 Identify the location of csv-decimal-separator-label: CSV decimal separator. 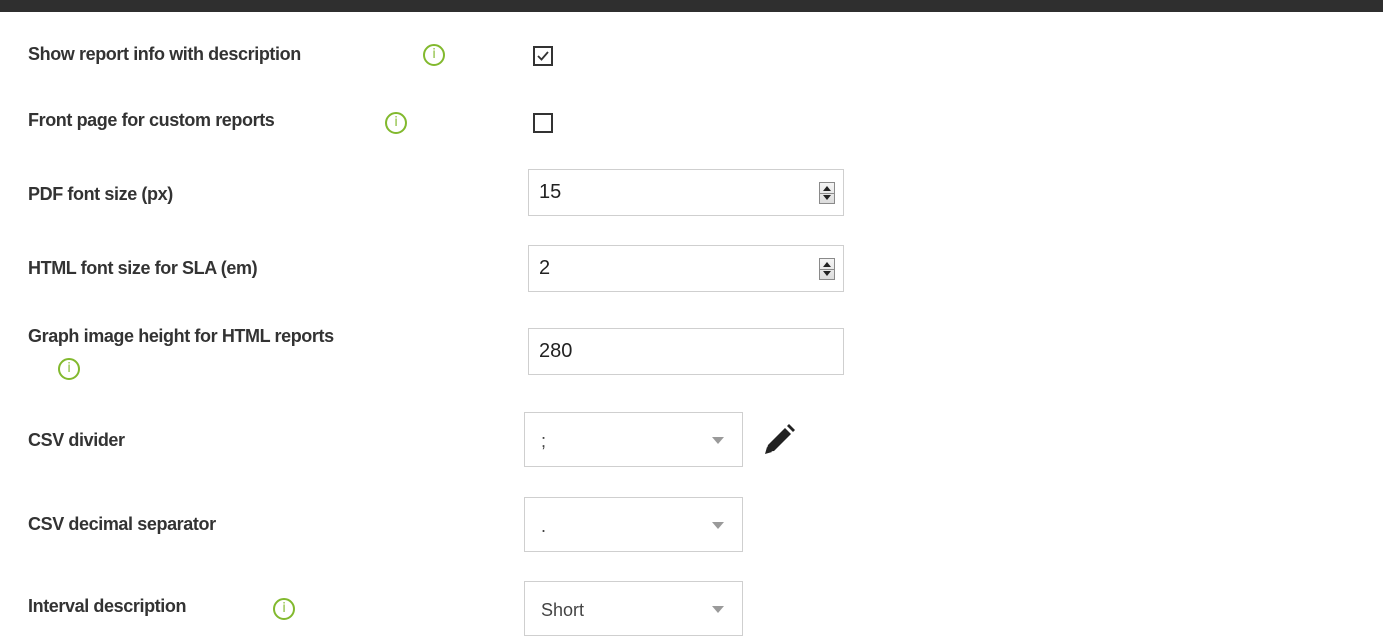
(122, 524).